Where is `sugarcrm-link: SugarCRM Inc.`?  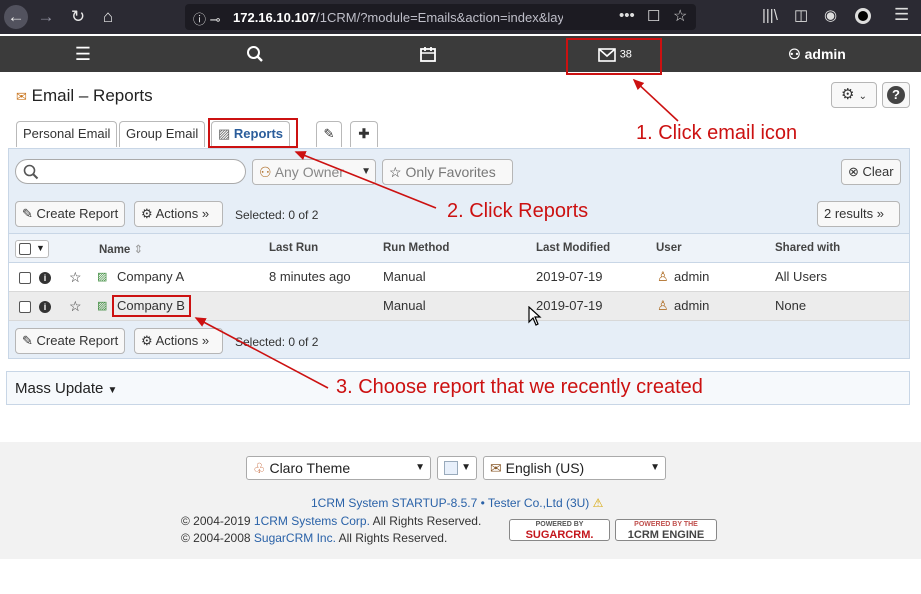 sugarcrm-link: SugarCRM Inc. is located at coordinates (295, 538).